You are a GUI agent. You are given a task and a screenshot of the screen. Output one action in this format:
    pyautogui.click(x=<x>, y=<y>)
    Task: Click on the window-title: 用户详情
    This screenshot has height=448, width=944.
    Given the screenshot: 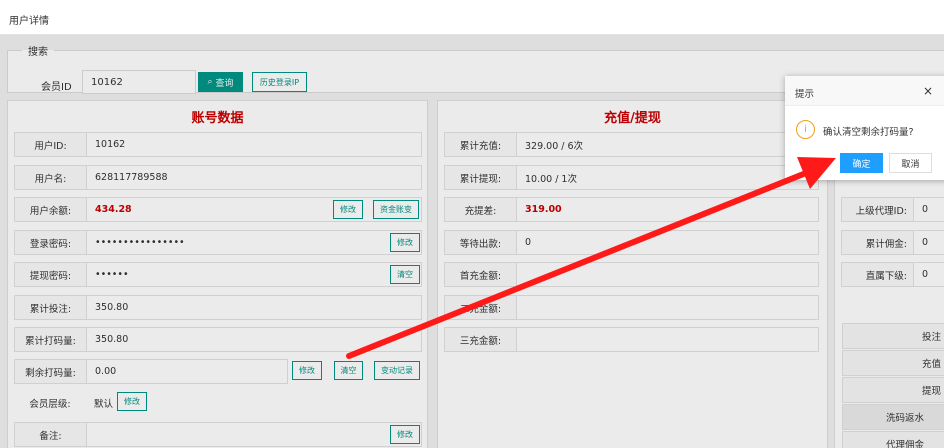 What is the action you would take?
    pyautogui.click(x=29, y=21)
    